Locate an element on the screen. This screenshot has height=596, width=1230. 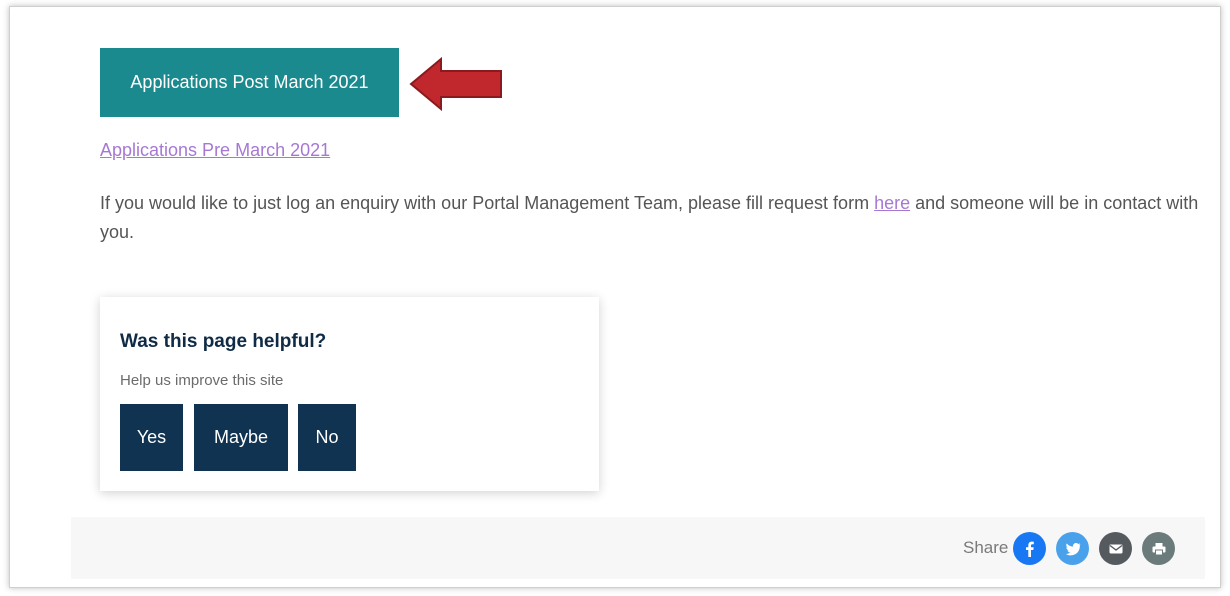
applications-post-march-button: Applications Post March 2021 is located at coordinates (249, 82).